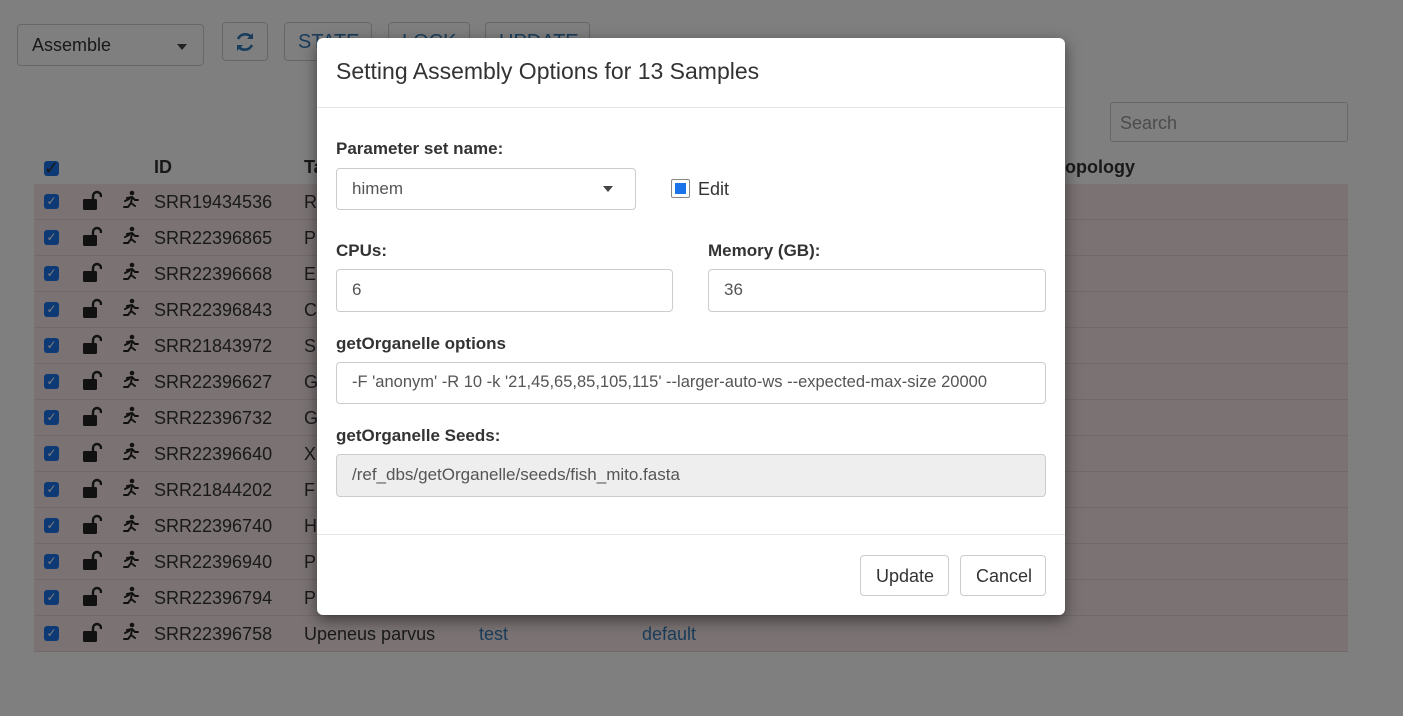 The height and width of the screenshot is (716, 1403). I want to click on cpus-value: 6, so click(357, 289).